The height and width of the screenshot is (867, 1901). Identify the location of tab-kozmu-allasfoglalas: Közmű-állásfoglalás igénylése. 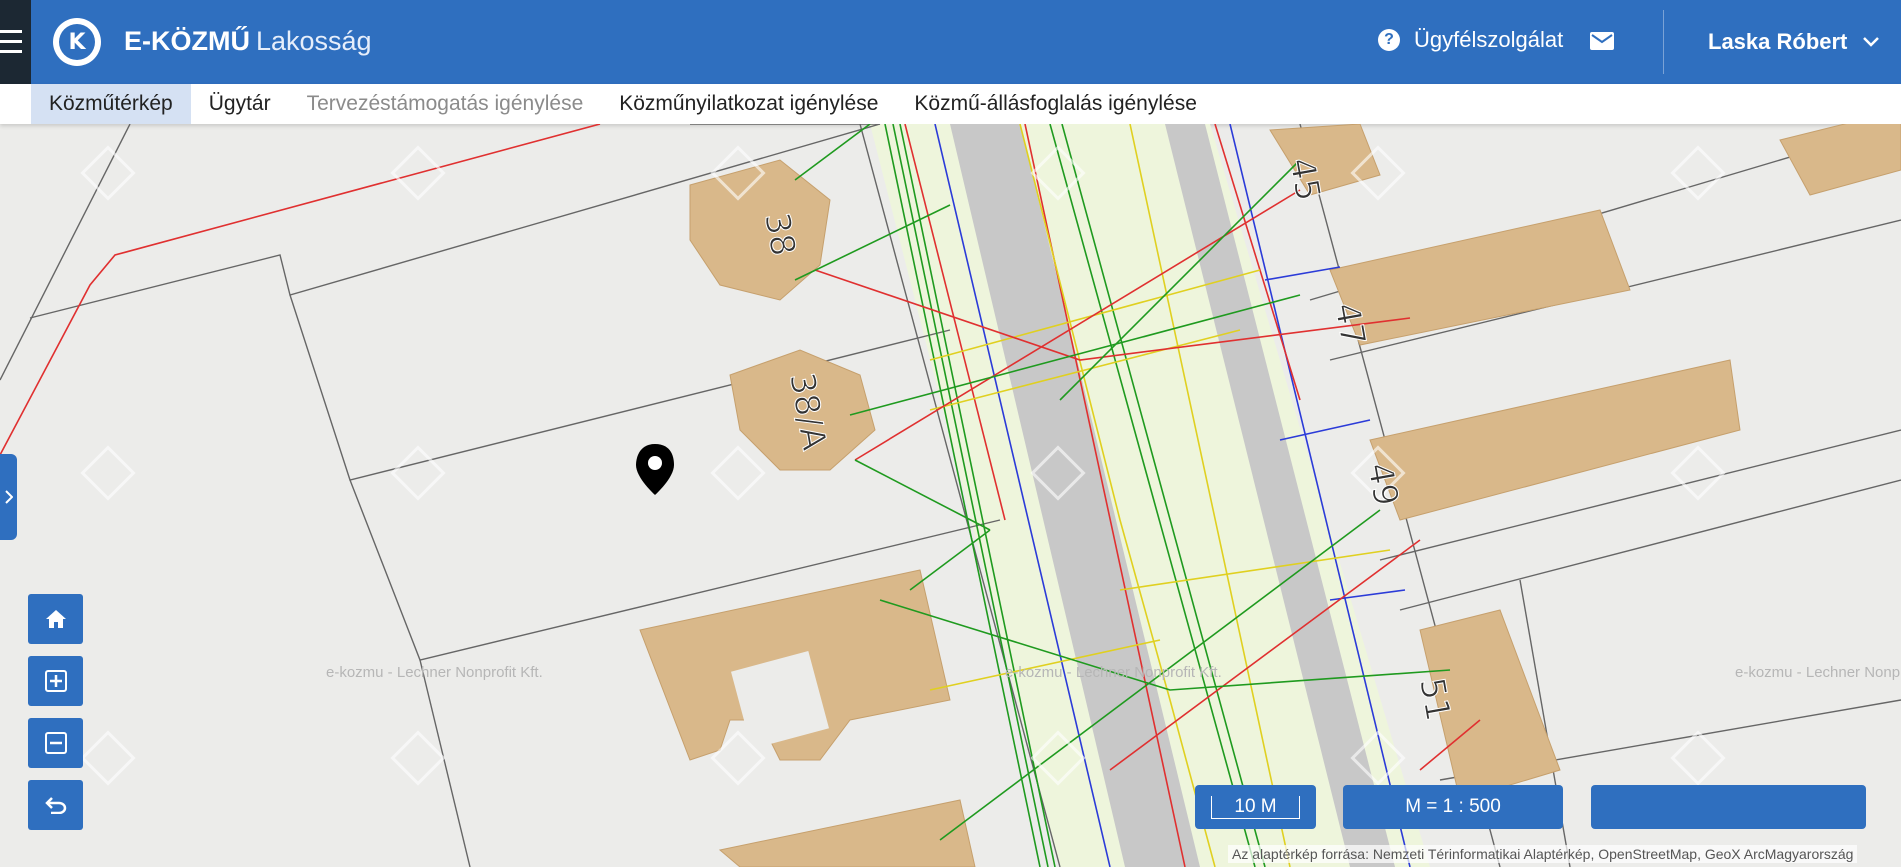
(1055, 104).